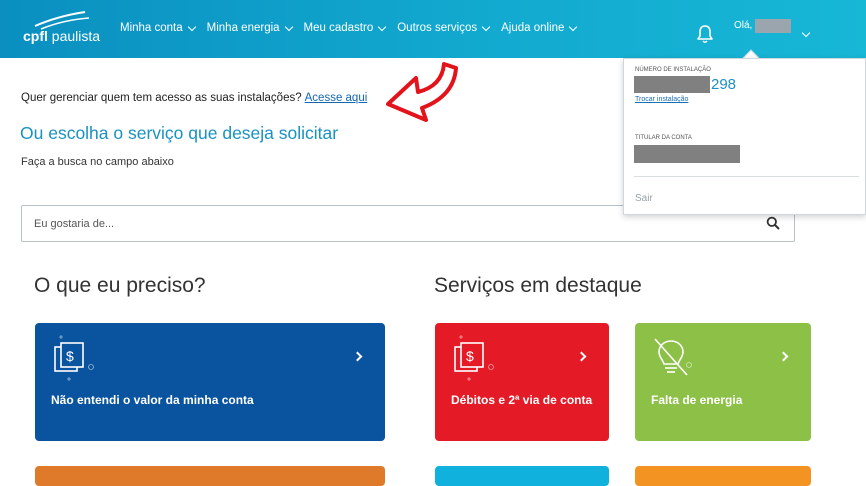 The height and width of the screenshot is (486, 866). Describe the element at coordinates (663, 138) in the screenshot. I see `account-holder-label: TITULAR DA CONTA` at that location.